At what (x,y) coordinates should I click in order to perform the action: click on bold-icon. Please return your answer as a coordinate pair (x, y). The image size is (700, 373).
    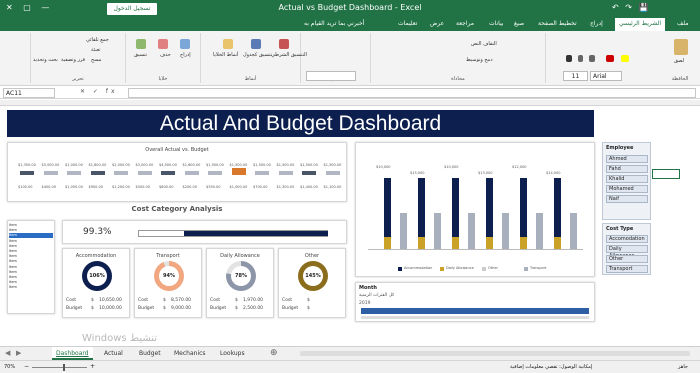
    Looking at the image, I should click on (569, 58).